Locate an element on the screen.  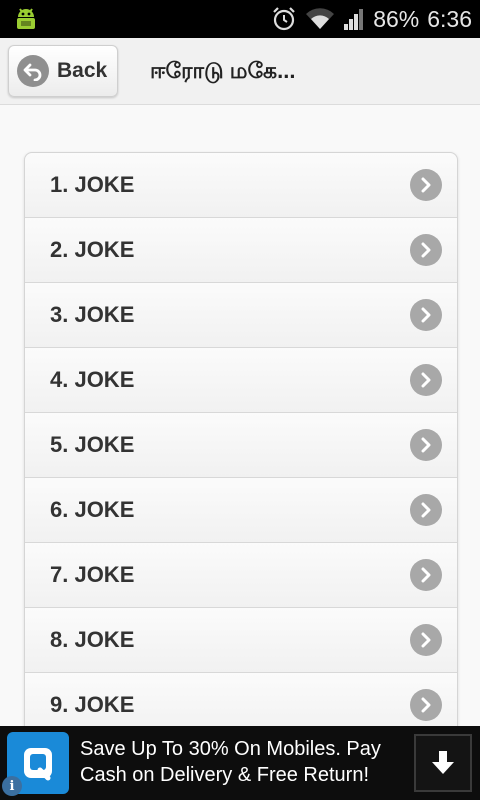
list-item-label: 7. JOKE is located at coordinates (92, 574).